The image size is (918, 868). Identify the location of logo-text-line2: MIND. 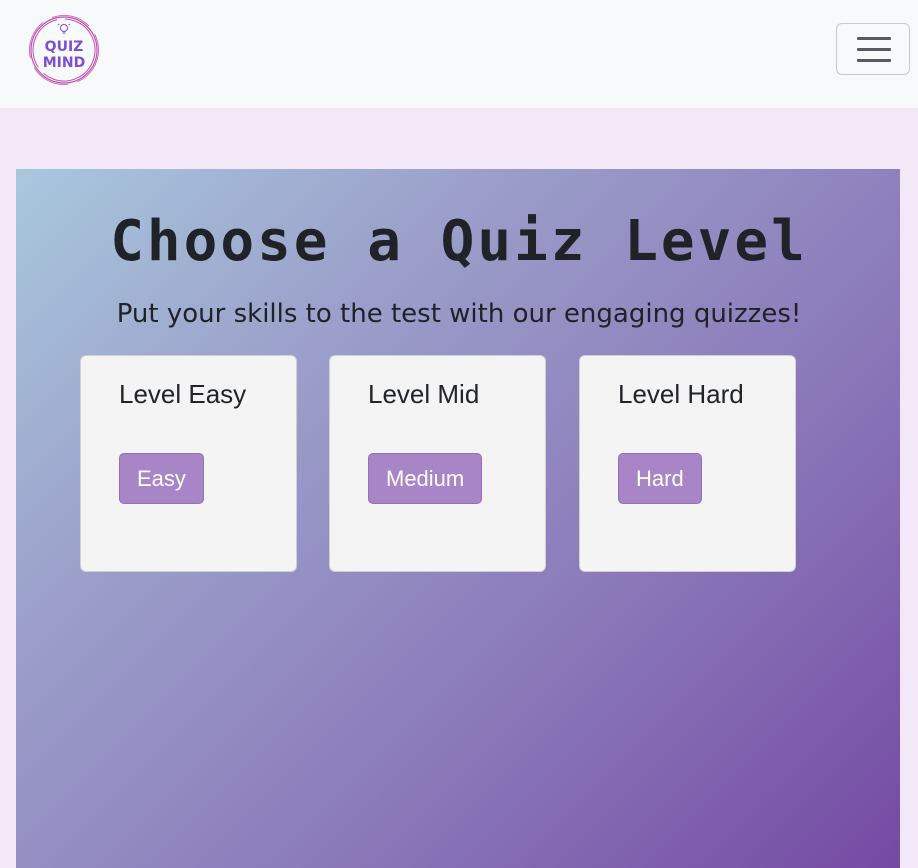
(64, 63).